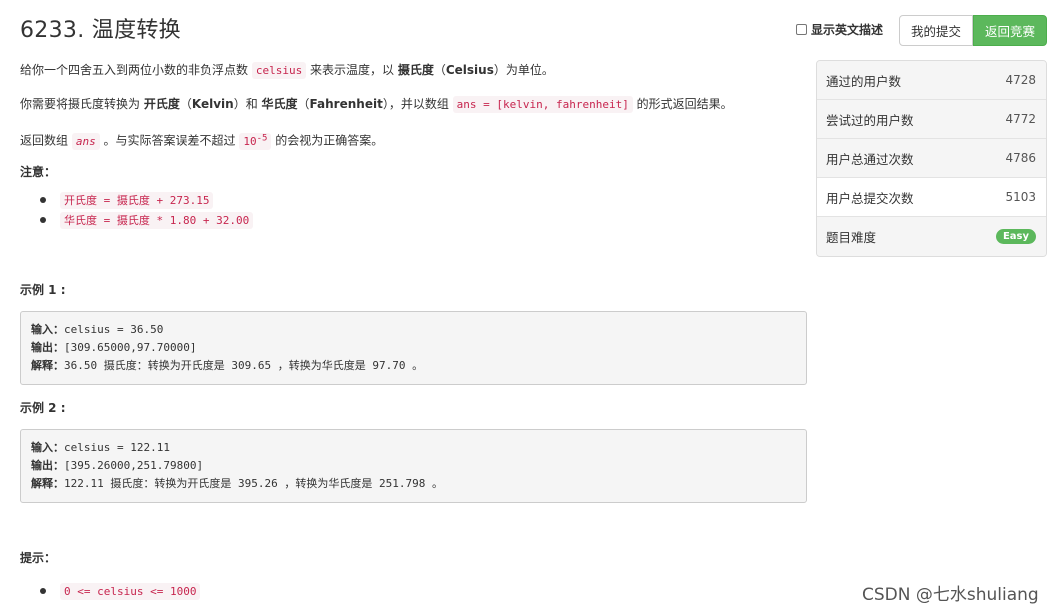  Describe the element at coordinates (870, 198) in the screenshot. I see `stat-label: 用户总提交次数` at that location.